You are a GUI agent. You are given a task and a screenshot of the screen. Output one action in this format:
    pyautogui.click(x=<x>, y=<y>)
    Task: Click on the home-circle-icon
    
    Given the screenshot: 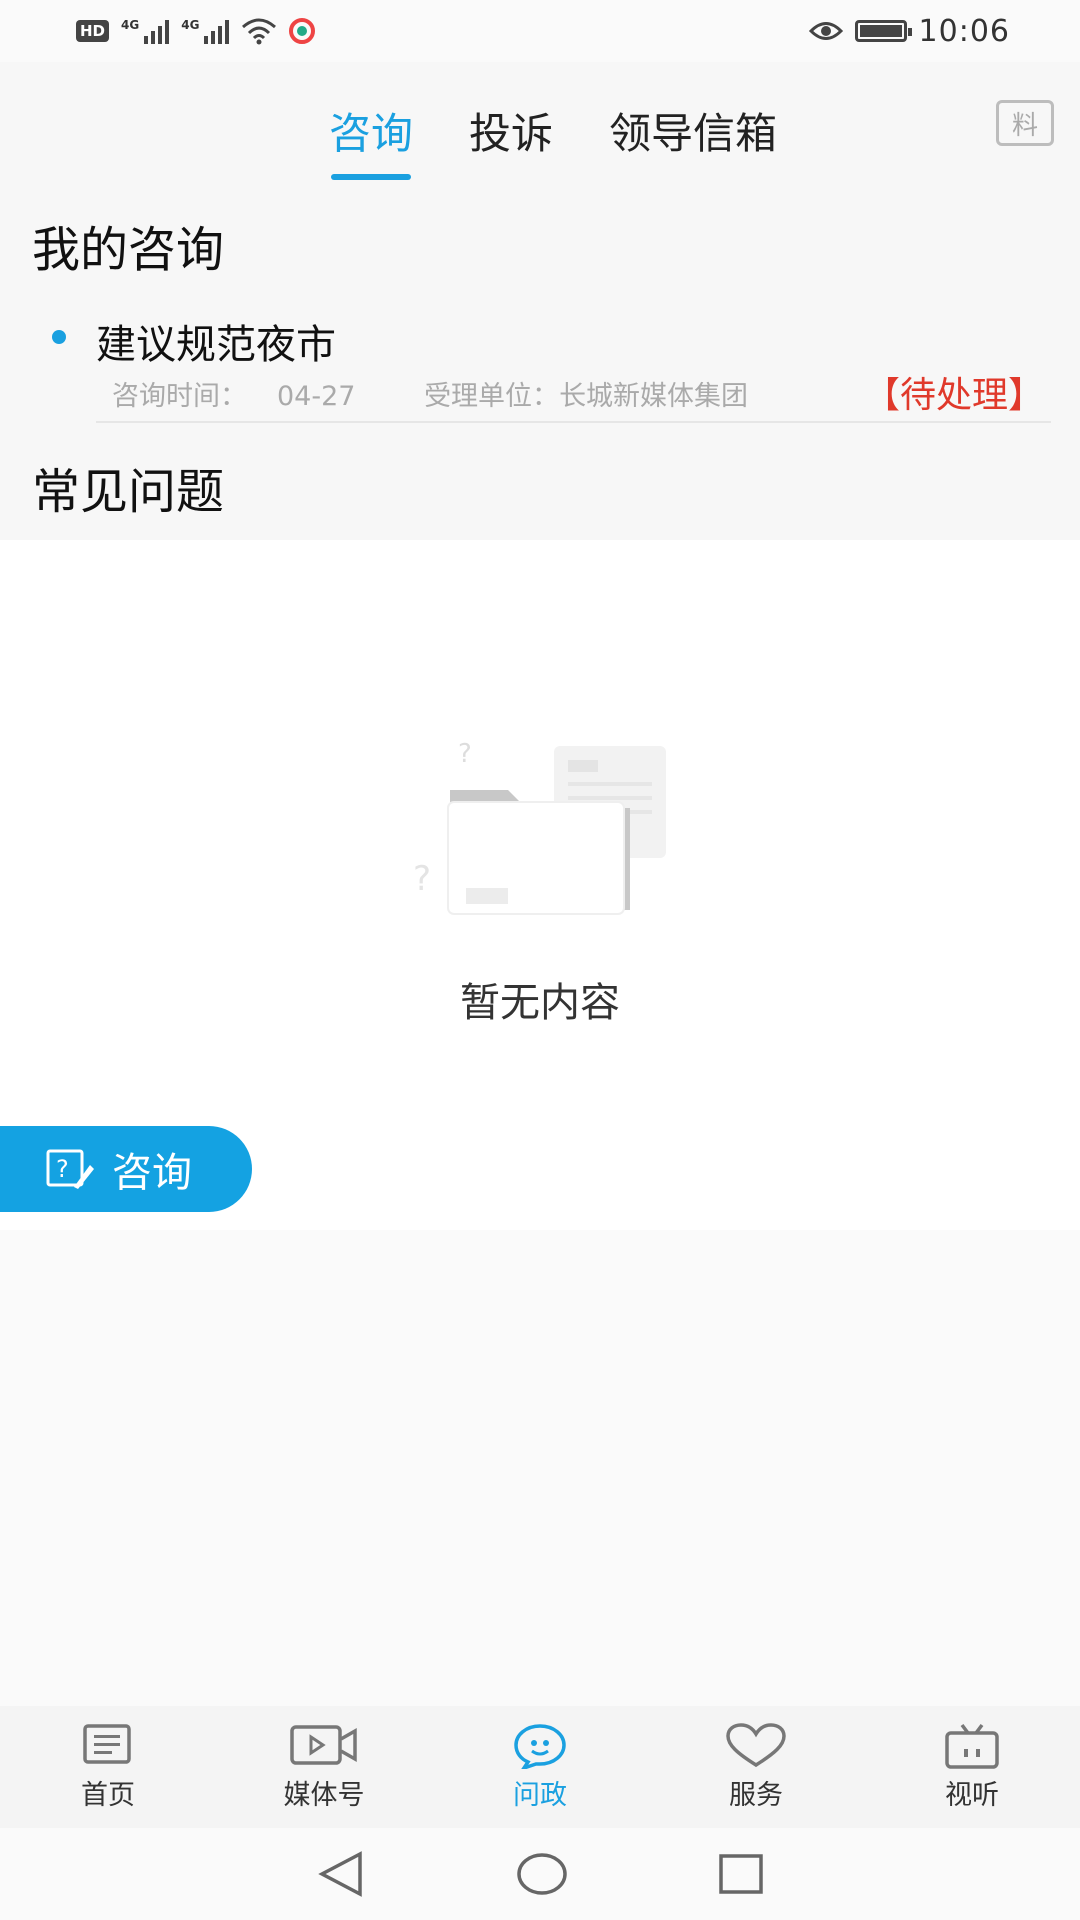 What is the action you would take?
    pyautogui.click(x=542, y=1874)
    